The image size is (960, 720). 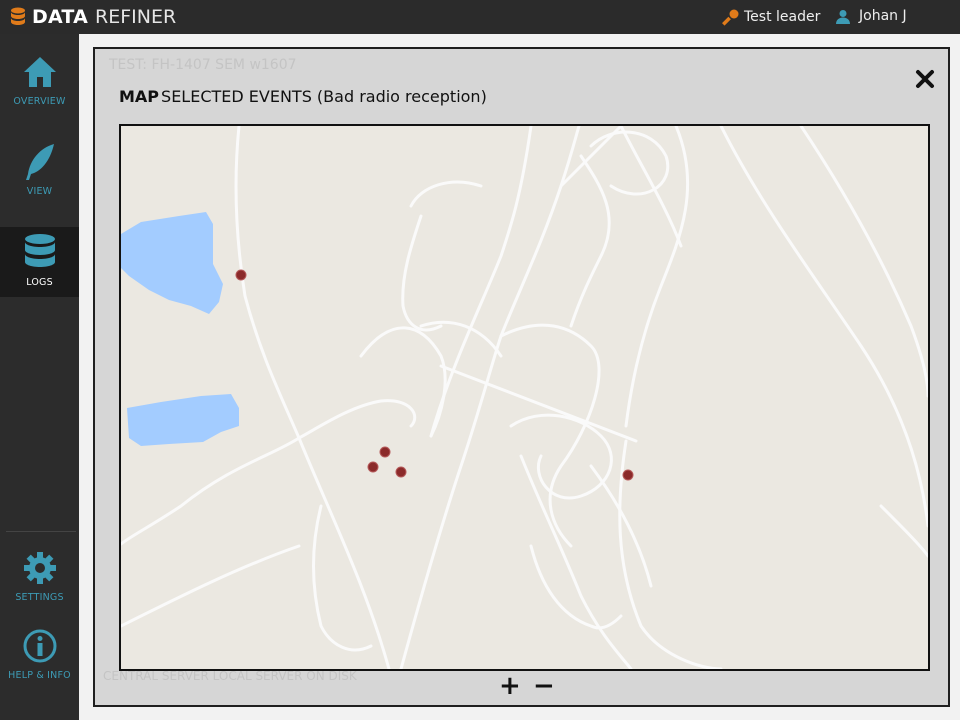 What do you see at coordinates (203, 65) in the screenshot?
I see `background-test-header: TEST: FH-1407 SEM w1607` at bounding box center [203, 65].